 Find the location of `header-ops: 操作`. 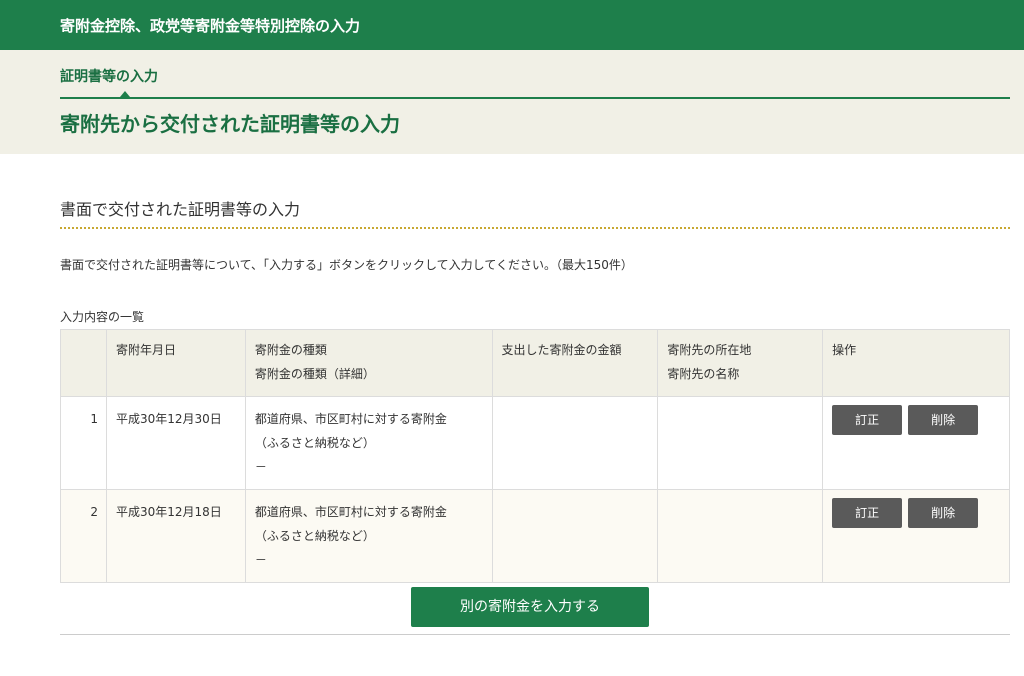

header-ops: 操作 is located at coordinates (916, 363).